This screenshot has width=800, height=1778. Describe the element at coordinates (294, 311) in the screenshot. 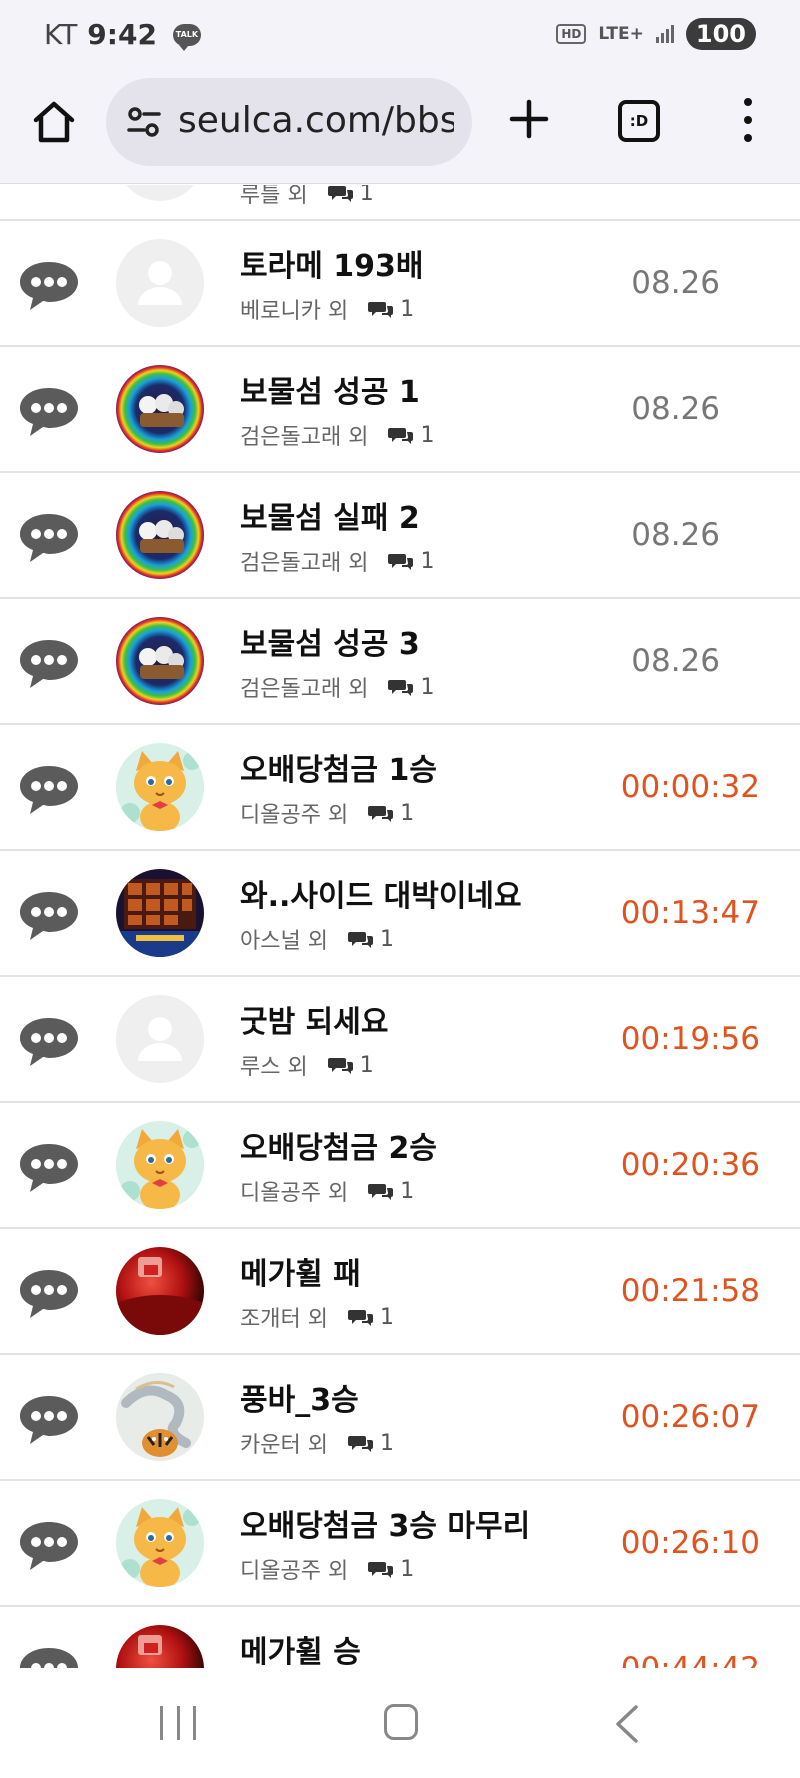

I see `post-author: 베로니카 외` at that location.